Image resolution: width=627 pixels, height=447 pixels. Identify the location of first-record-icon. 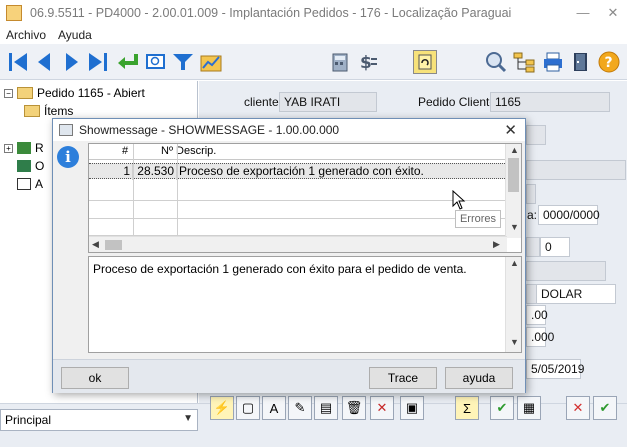
(18, 62).